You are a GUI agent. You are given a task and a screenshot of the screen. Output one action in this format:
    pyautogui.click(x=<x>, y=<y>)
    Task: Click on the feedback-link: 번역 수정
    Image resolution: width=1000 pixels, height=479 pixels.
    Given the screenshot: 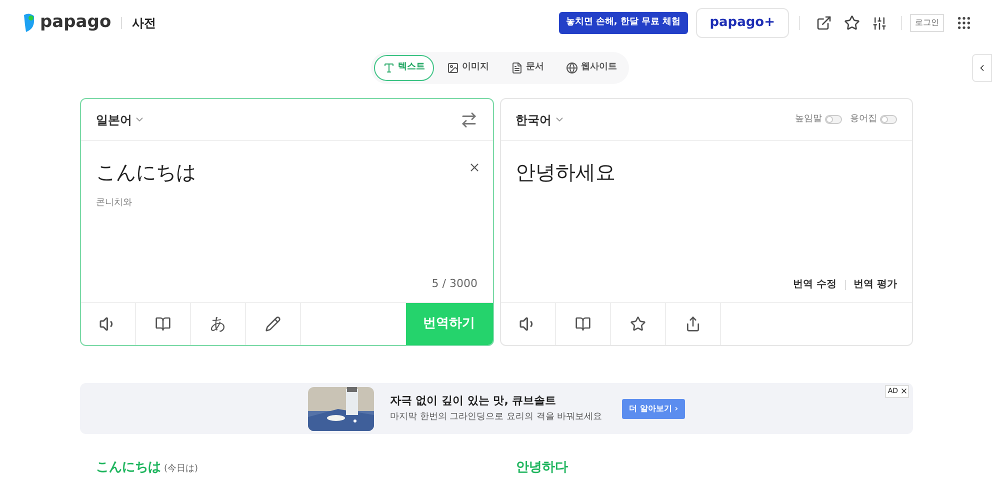 What is the action you would take?
    pyautogui.click(x=815, y=284)
    